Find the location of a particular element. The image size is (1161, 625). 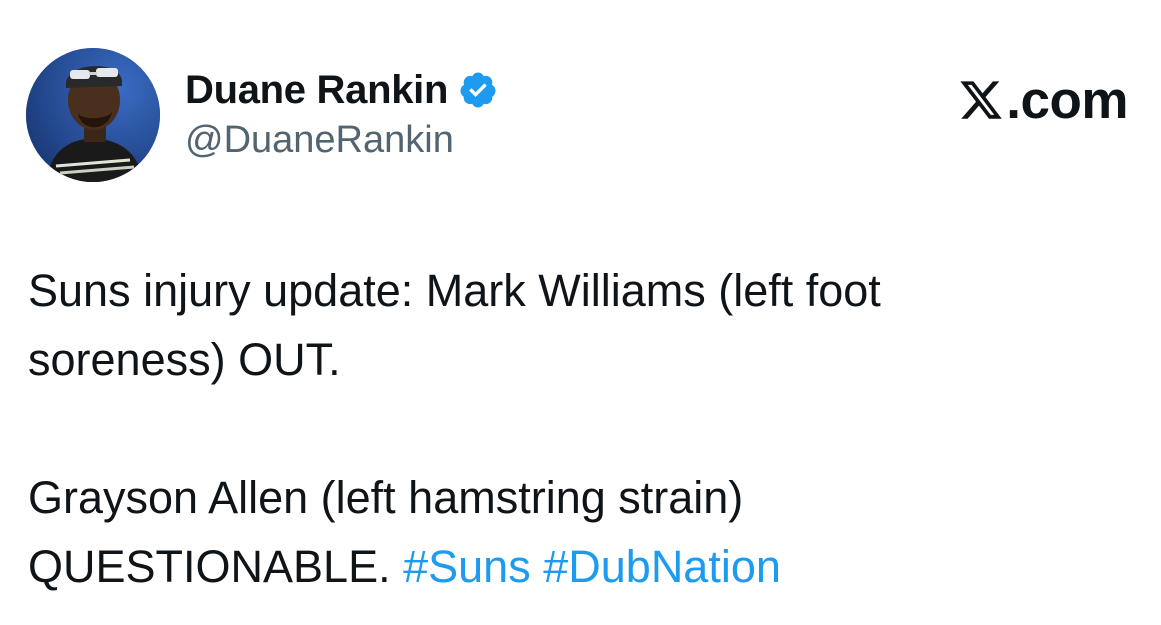

paragraph-break is located at coordinates (578, 428).